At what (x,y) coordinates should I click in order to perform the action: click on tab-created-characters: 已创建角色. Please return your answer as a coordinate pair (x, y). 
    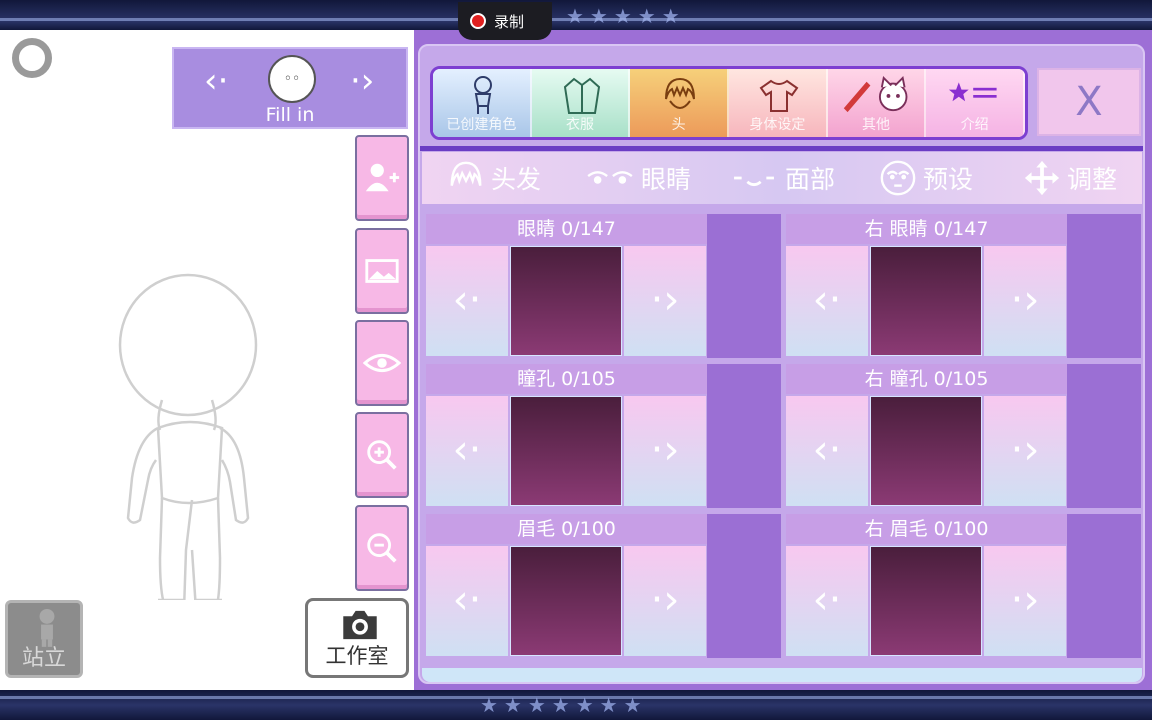
    Looking at the image, I should click on (482, 103).